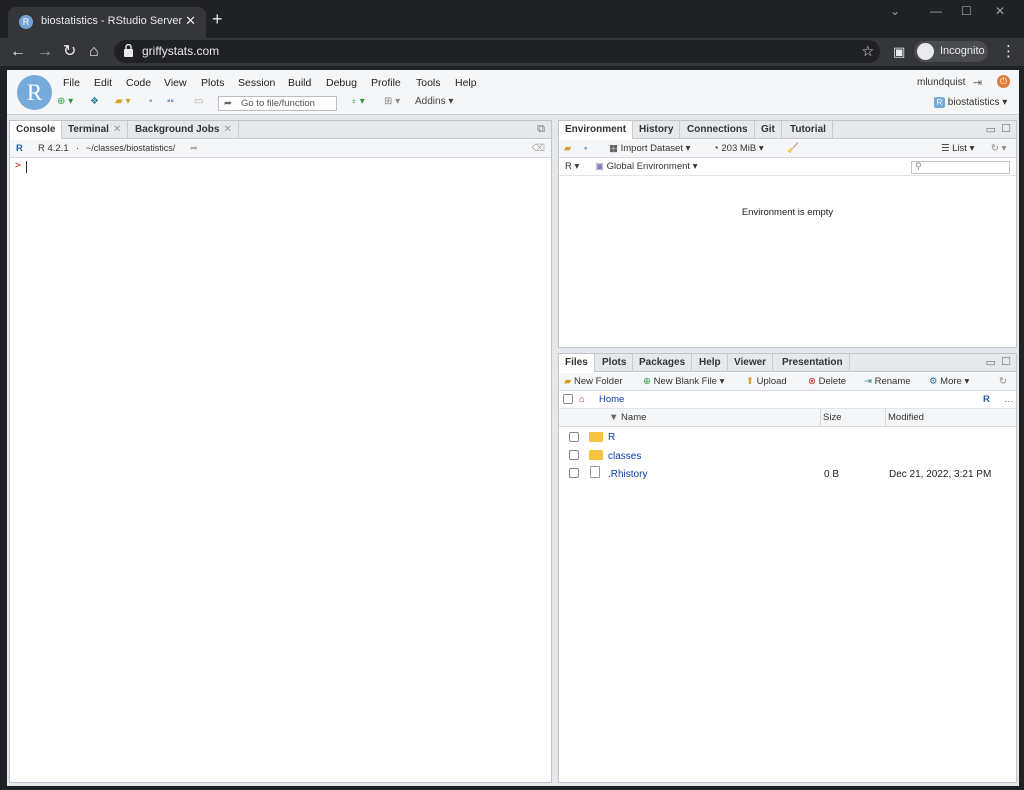 This screenshot has height=790, width=1024. I want to click on tab-console: Console, so click(36, 130).